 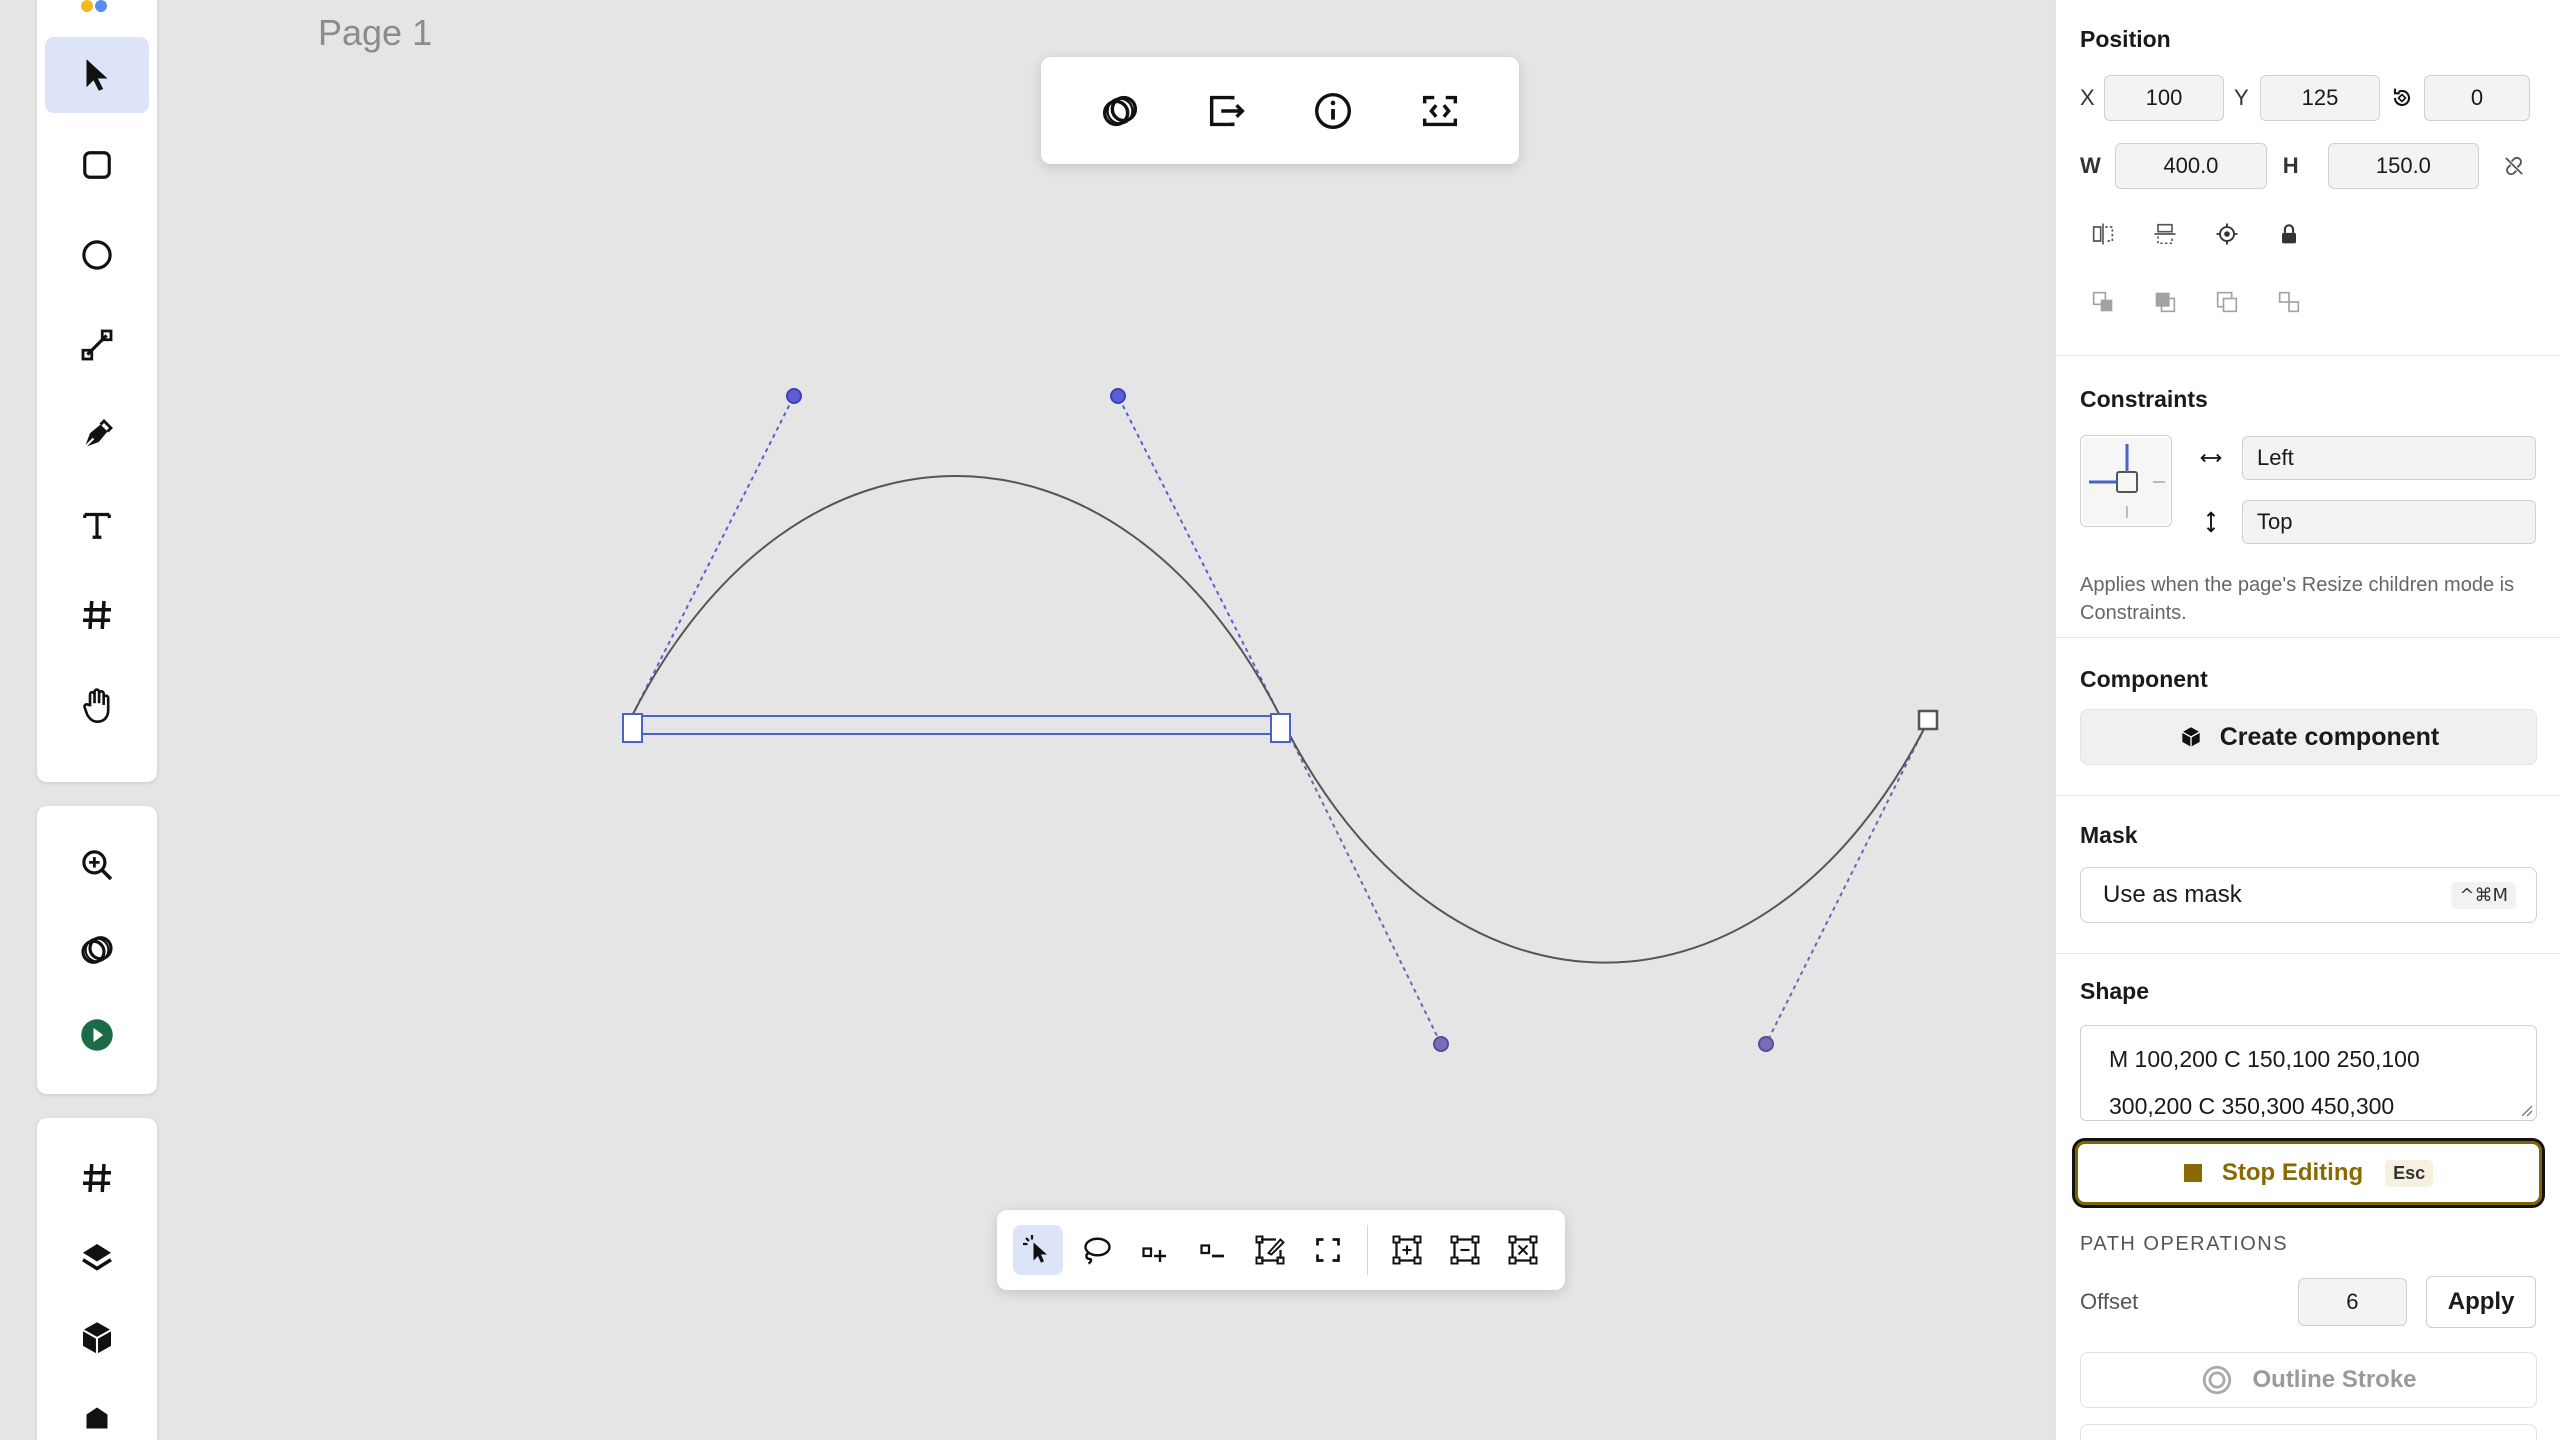 What do you see at coordinates (2320, 98) in the screenshot?
I see `y-input: 125` at bounding box center [2320, 98].